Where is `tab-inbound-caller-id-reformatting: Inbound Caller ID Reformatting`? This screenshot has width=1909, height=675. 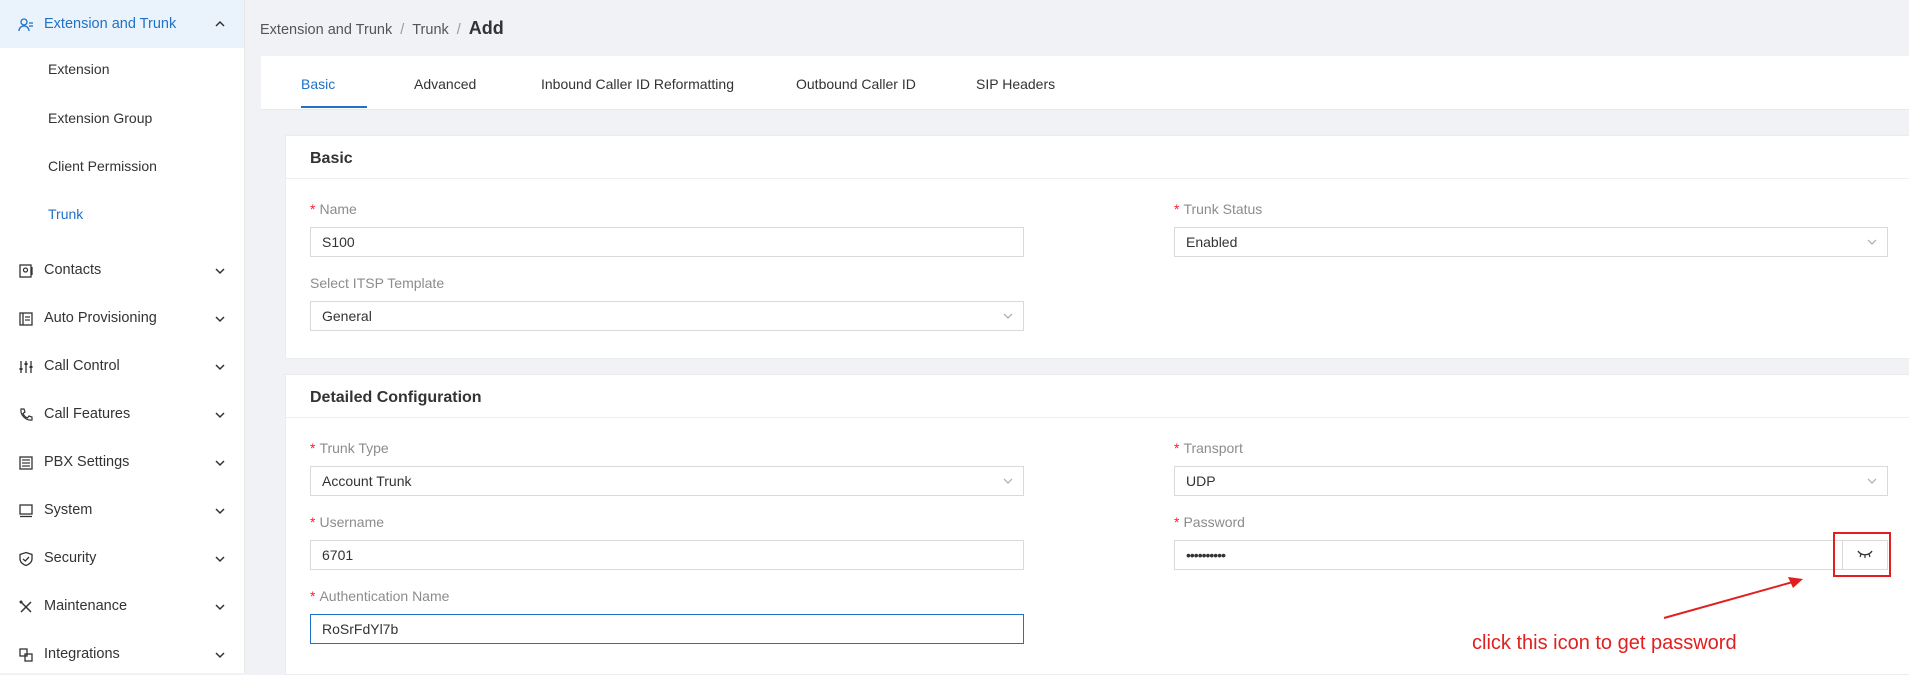 tab-inbound-caller-id-reformatting: Inbound Caller ID Reformatting is located at coordinates (637, 84).